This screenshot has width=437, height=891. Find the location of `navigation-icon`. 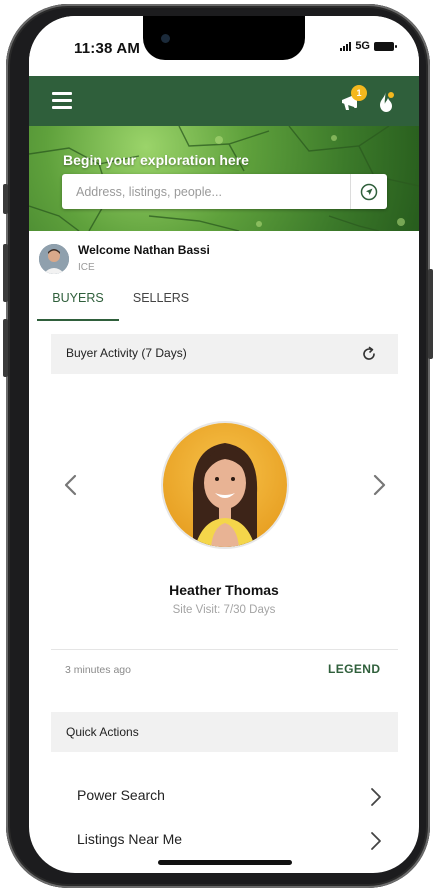

navigation-icon is located at coordinates (369, 191).